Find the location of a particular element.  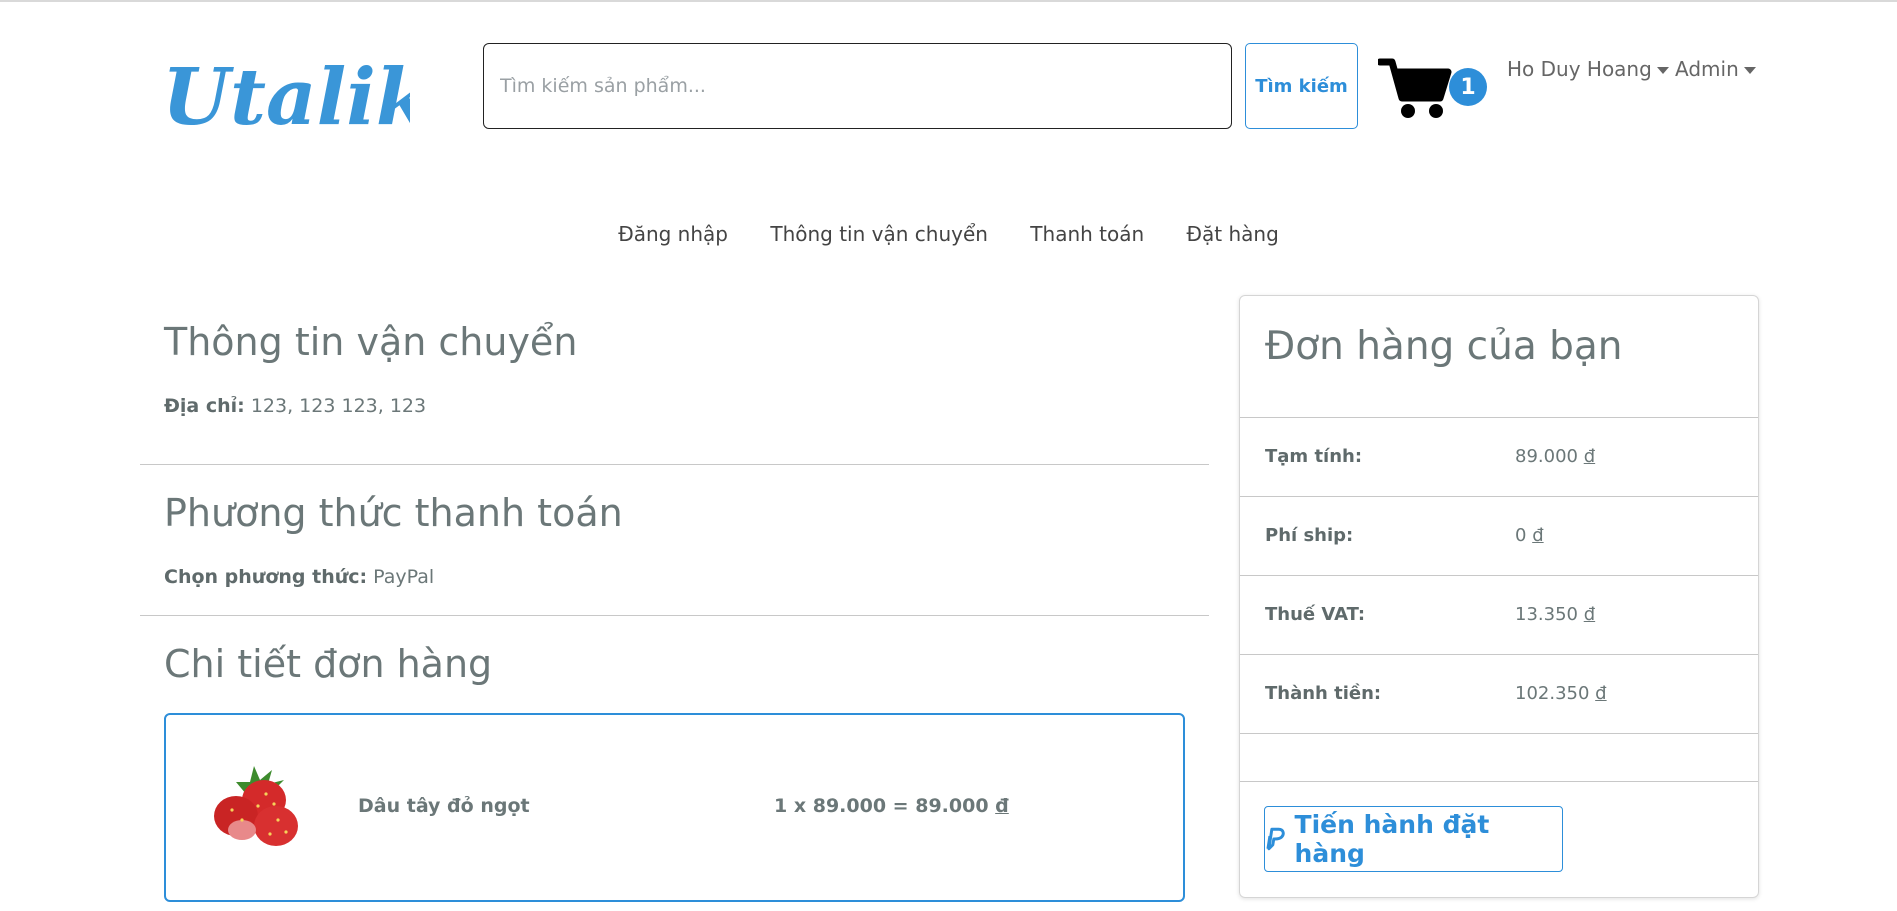

item-unit-price: 89.000 is located at coordinates (849, 806).